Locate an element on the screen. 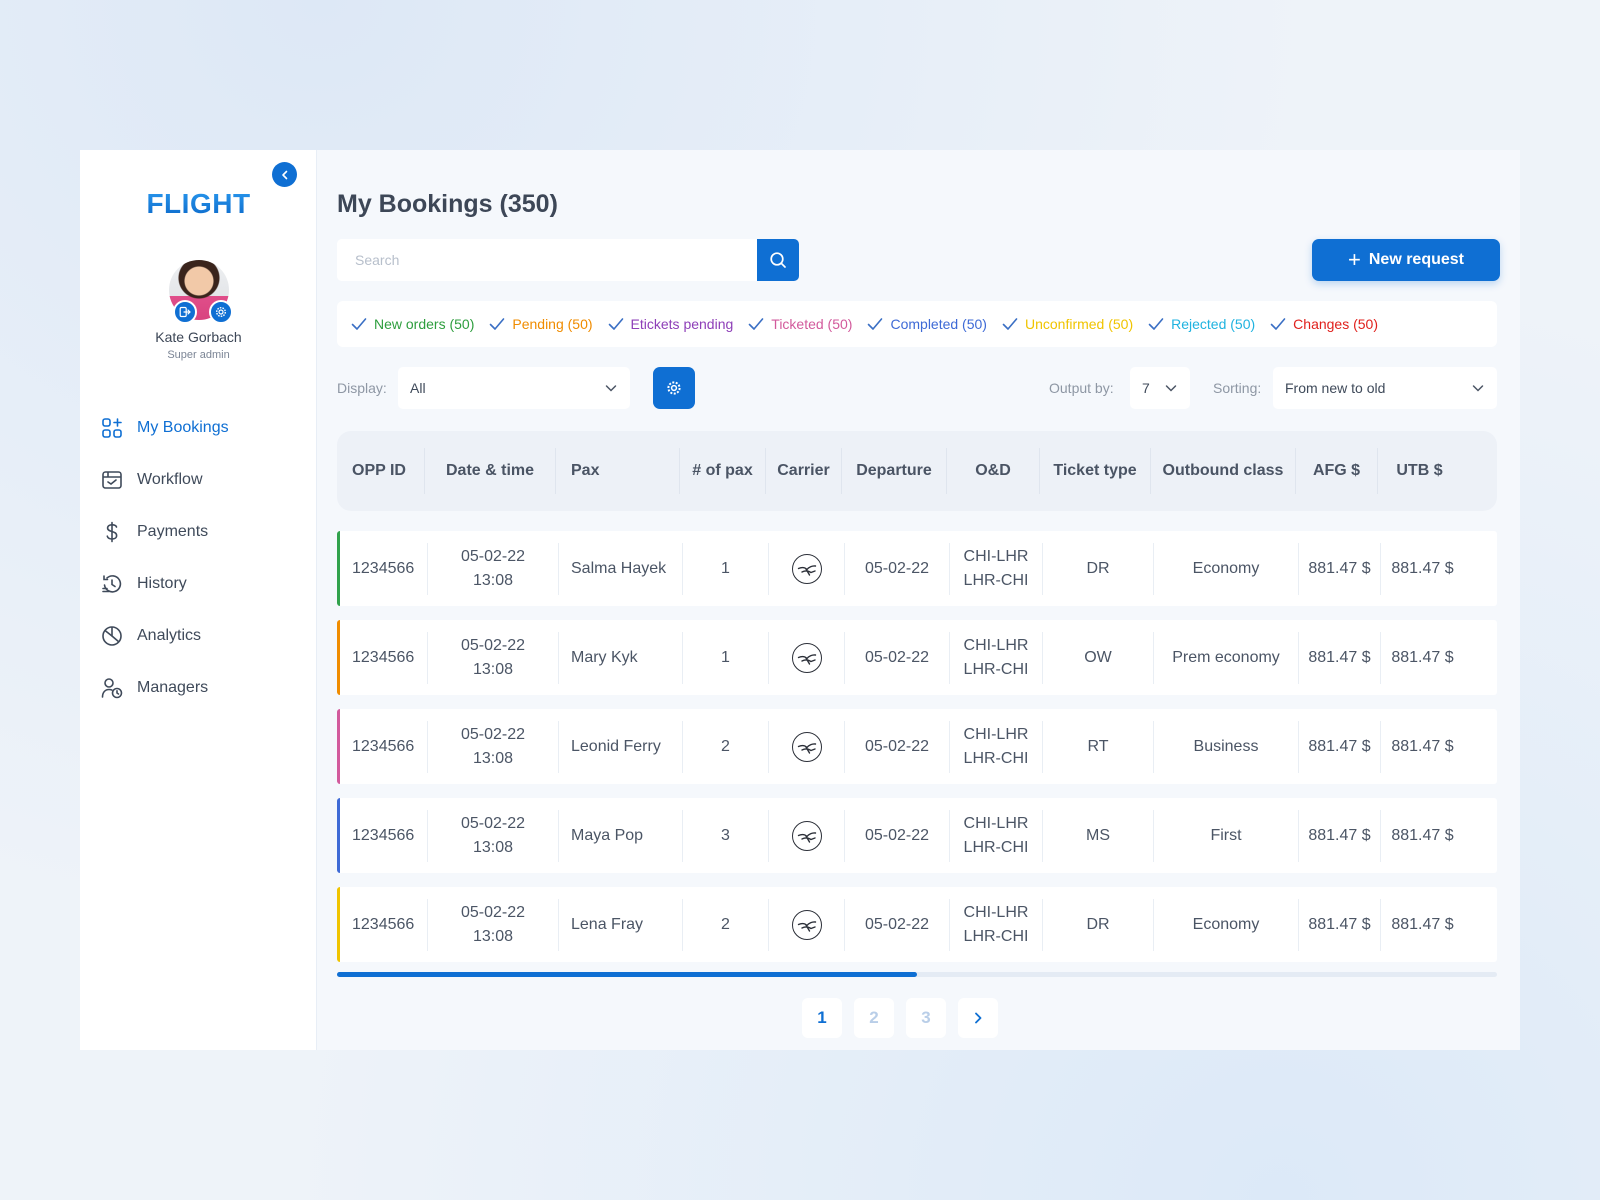 Image resolution: width=1600 pixels, height=1200 pixels. display-select: All is located at coordinates (514, 388).